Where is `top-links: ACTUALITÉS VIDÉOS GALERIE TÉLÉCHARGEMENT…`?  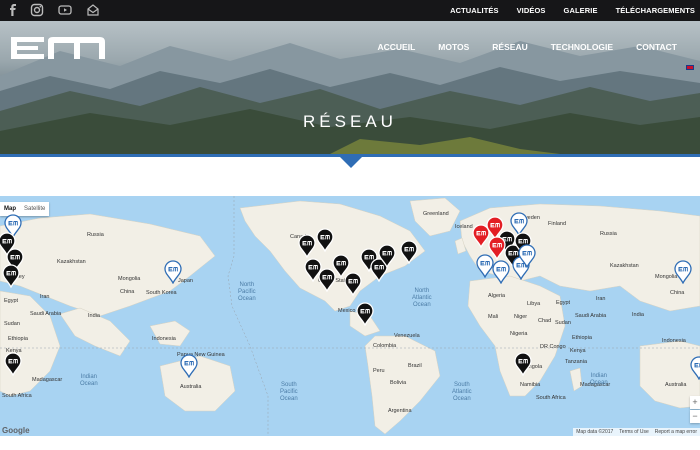 top-links: ACTUALITÉS VIDÉOS GALERIE TÉLÉCHARGEMENT… is located at coordinates (563, 10).